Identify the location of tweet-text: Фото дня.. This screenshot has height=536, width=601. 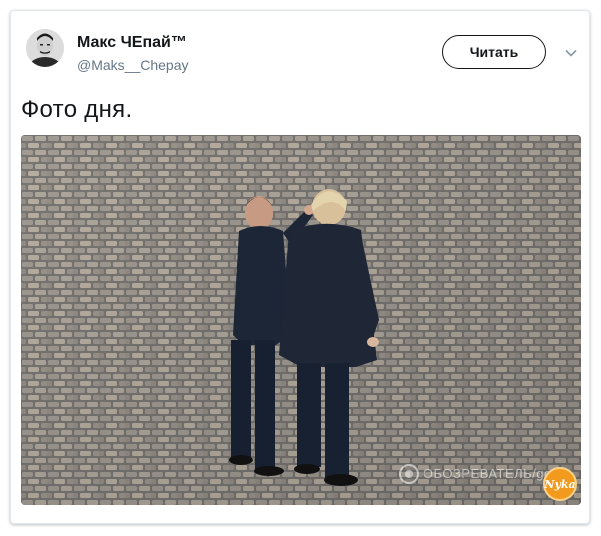
(77, 109).